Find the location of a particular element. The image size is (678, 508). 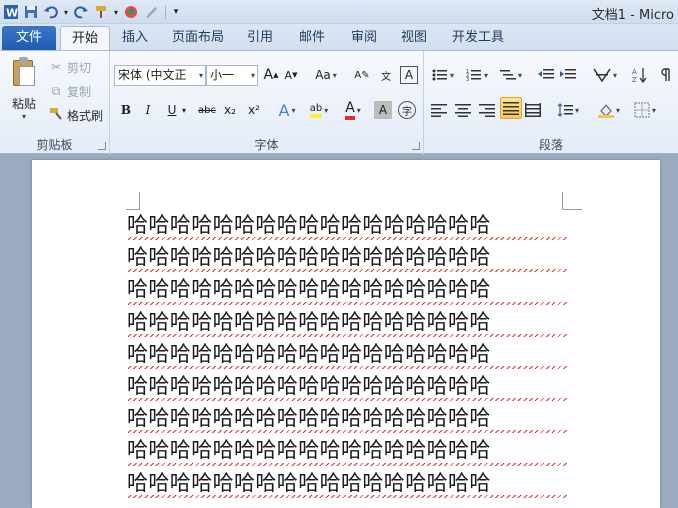

paste-label: 粘贴 is located at coordinates (23, 104).